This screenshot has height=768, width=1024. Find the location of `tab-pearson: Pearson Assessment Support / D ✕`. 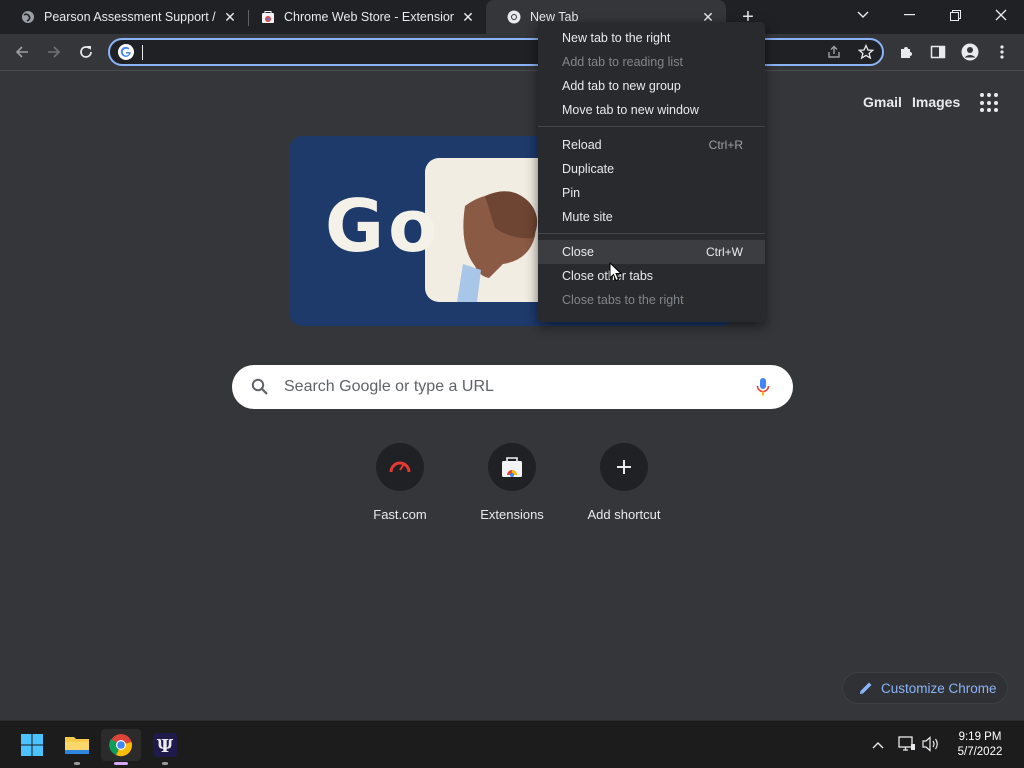

tab-pearson: Pearson Assessment Support / D ✕ is located at coordinates (124, 17).